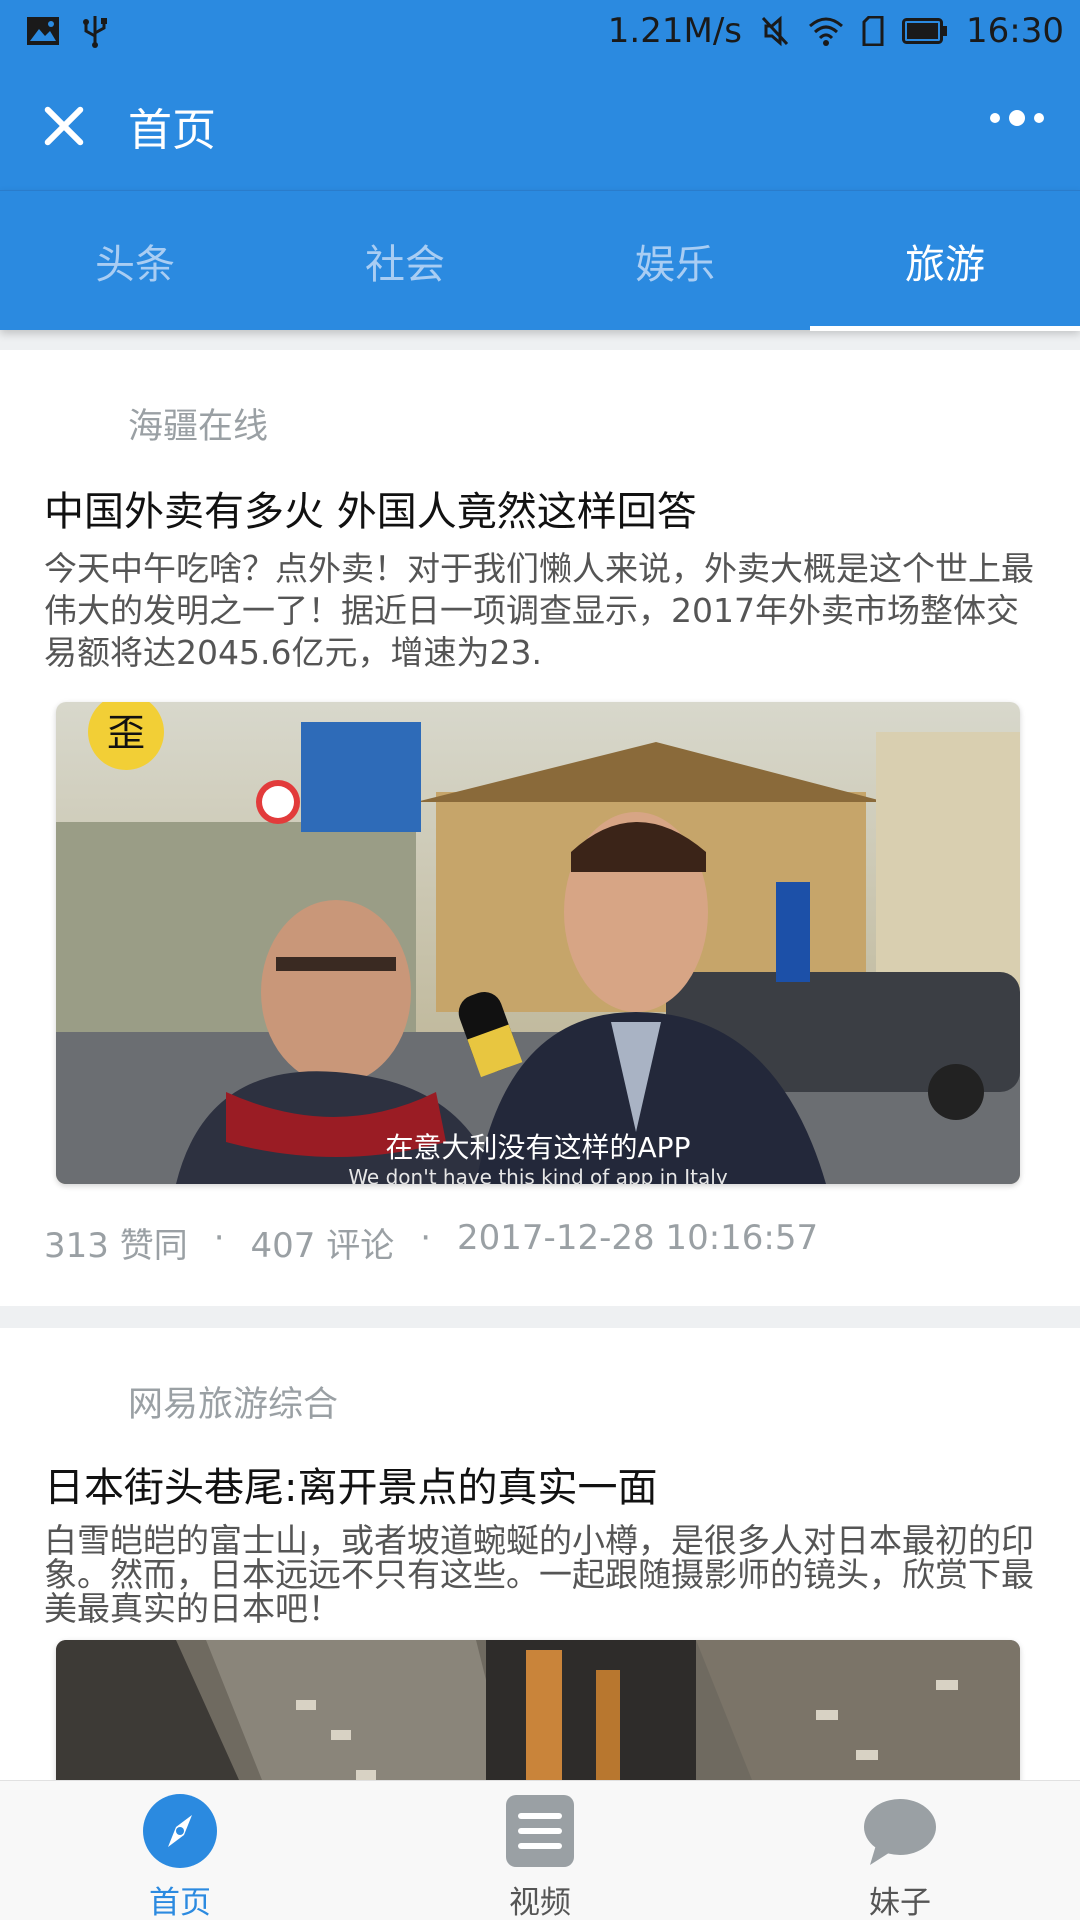  I want to click on bottom-navigation: 首页 视频 妹子, so click(540, 1850).